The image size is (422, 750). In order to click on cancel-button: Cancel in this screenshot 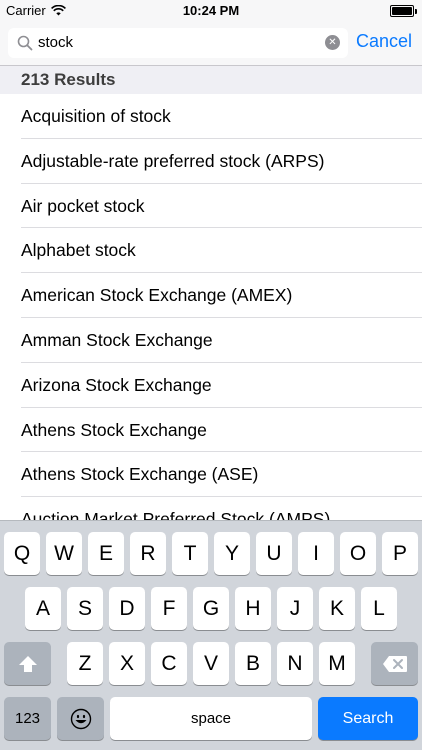, I will do `click(384, 41)`.